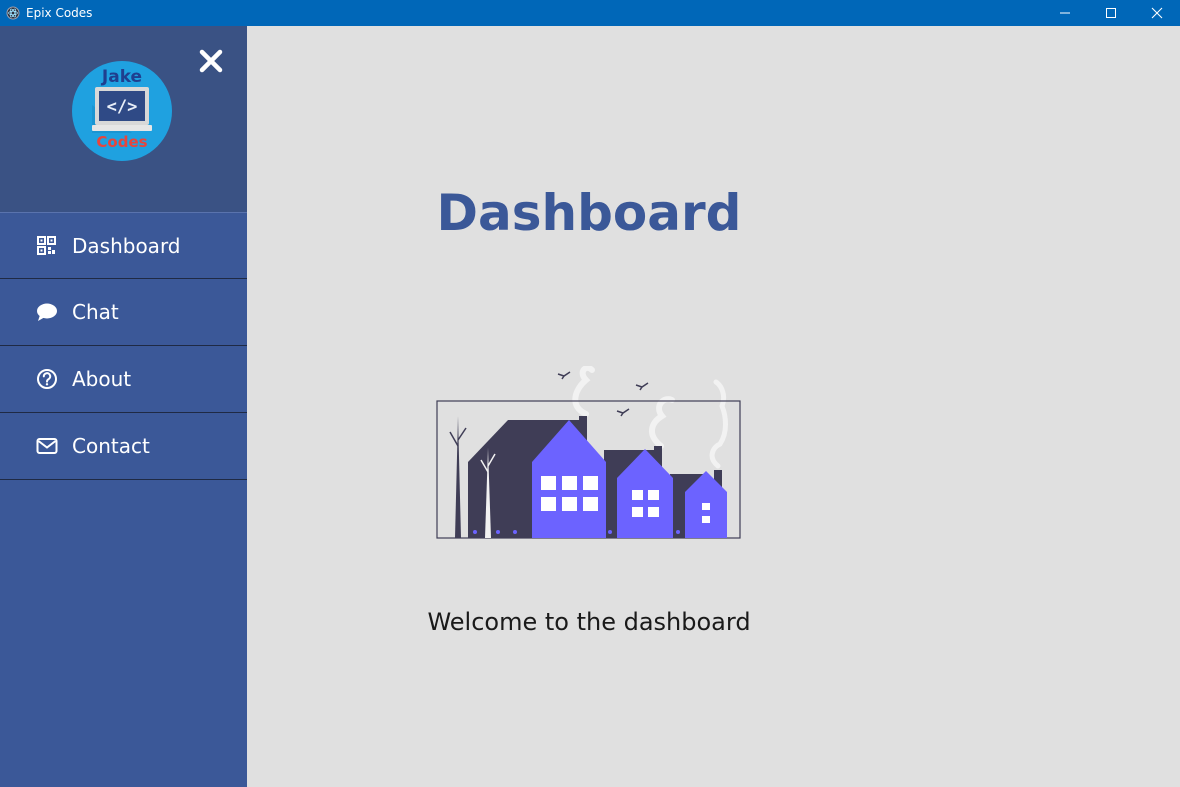 The height and width of the screenshot is (787, 1180). I want to click on logo: </> Jake Codes, so click(122, 111).